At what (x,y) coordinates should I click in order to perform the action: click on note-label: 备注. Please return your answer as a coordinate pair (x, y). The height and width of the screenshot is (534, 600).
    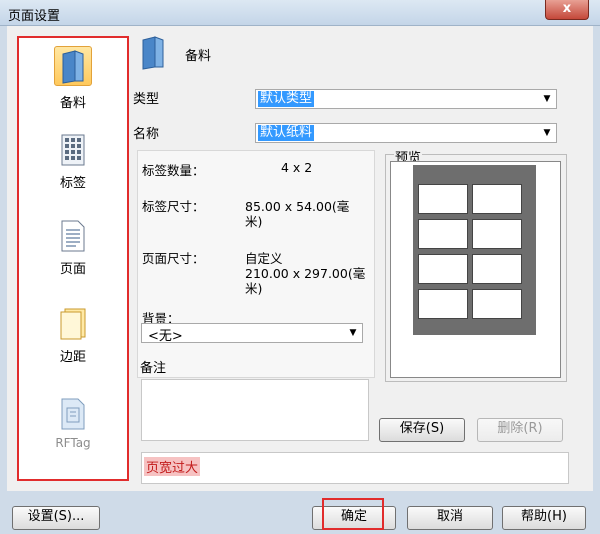
    Looking at the image, I should click on (153, 368).